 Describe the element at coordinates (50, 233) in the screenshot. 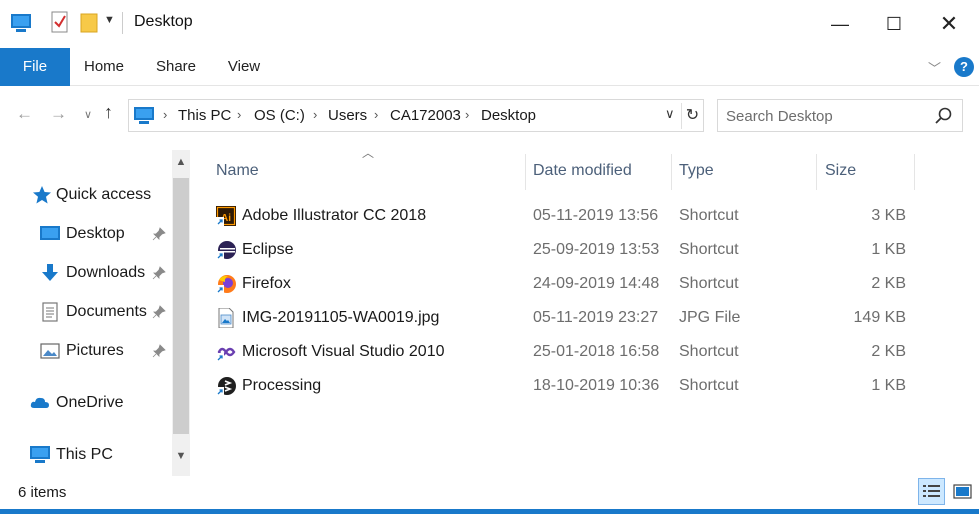

I see `desktop-icon` at that location.